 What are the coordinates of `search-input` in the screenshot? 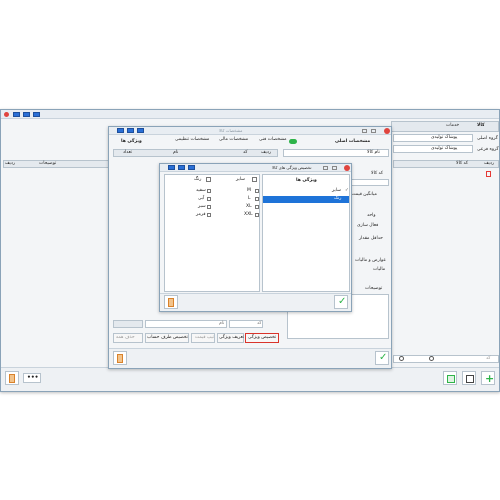 It's located at (446, 359).